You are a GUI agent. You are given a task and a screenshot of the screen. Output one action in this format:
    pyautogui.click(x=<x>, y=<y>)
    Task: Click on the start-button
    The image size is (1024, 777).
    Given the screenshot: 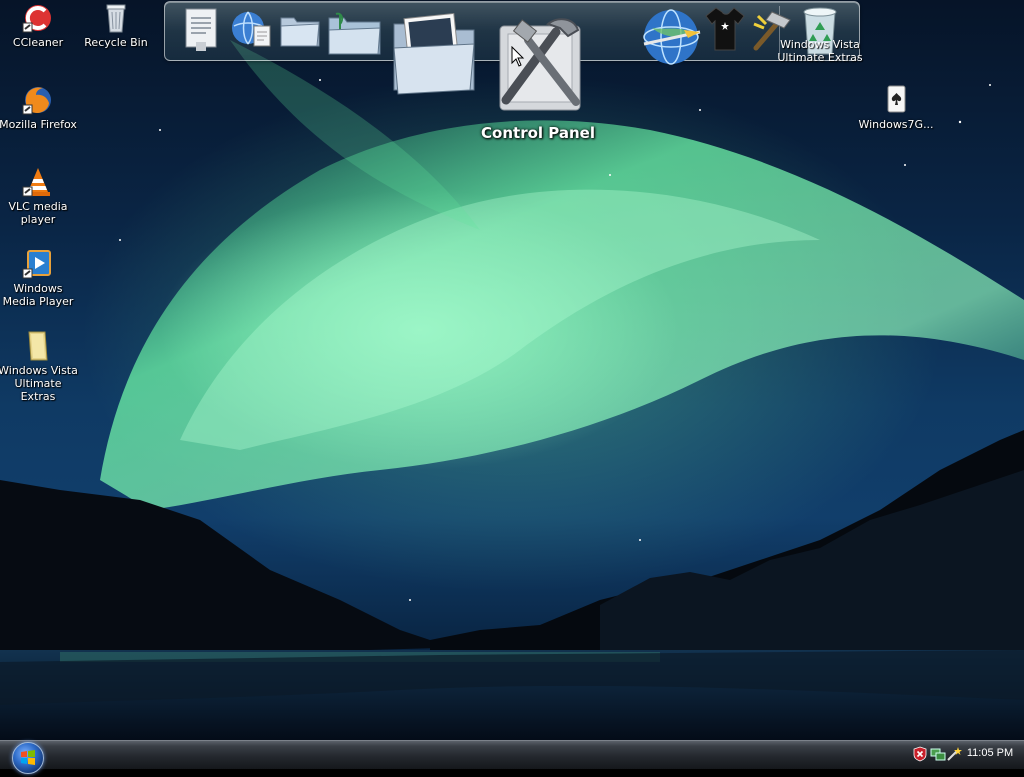 What is the action you would take?
    pyautogui.click(x=28, y=758)
    